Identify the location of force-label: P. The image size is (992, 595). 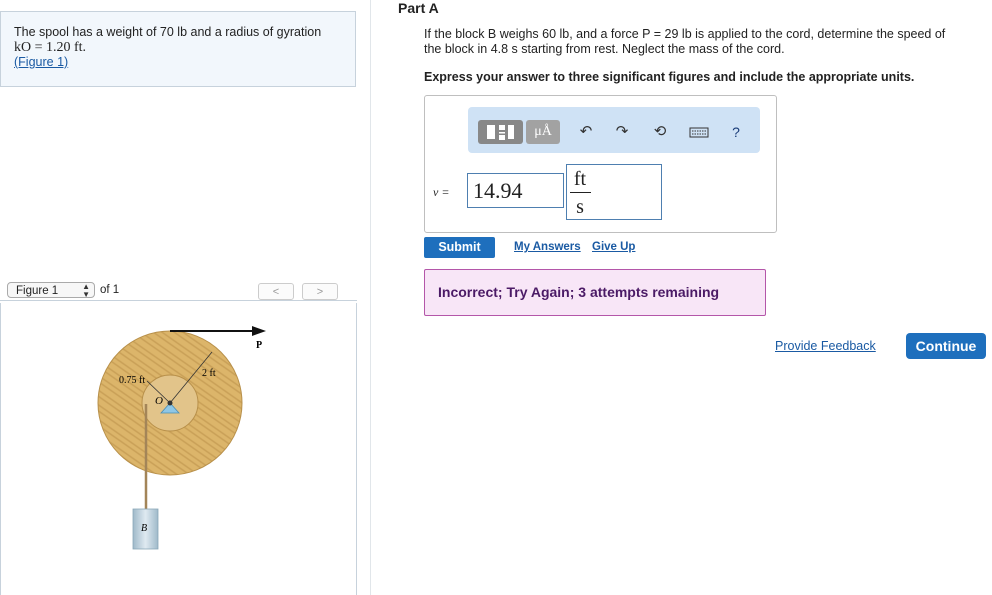
(259, 345).